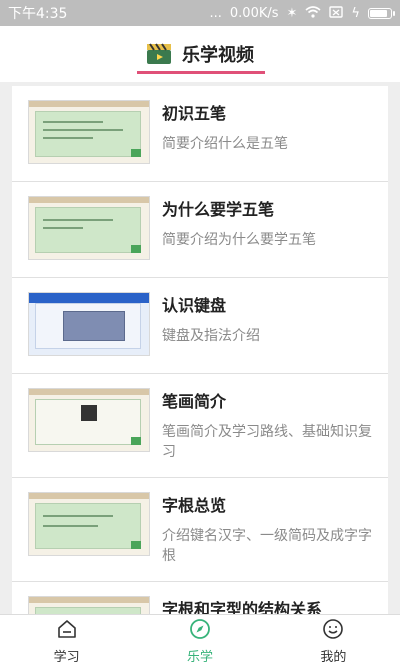 This screenshot has height=667, width=400. I want to click on bottom-nav: 学习 乐学 我的, so click(200, 640).